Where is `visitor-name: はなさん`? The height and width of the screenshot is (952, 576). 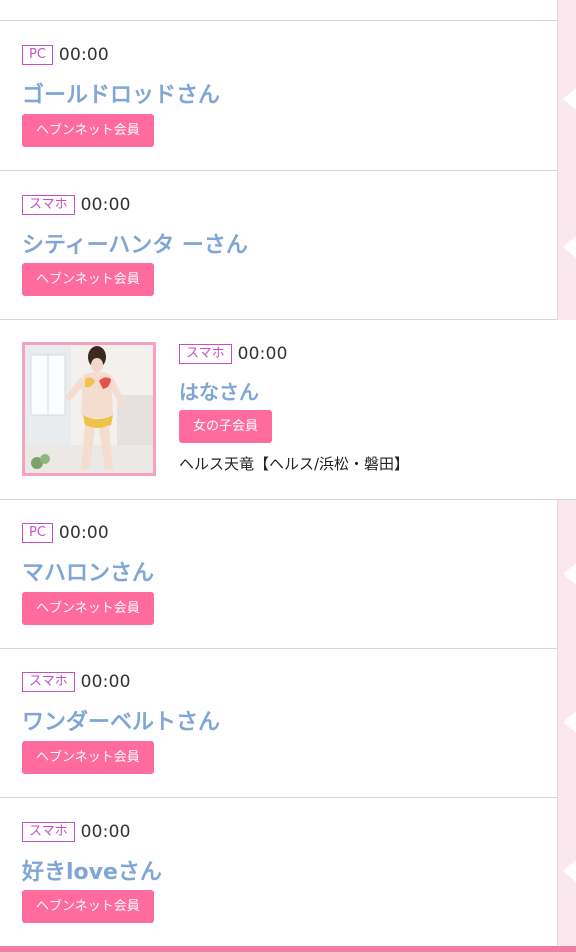 visitor-name: はなさん is located at coordinates (219, 390).